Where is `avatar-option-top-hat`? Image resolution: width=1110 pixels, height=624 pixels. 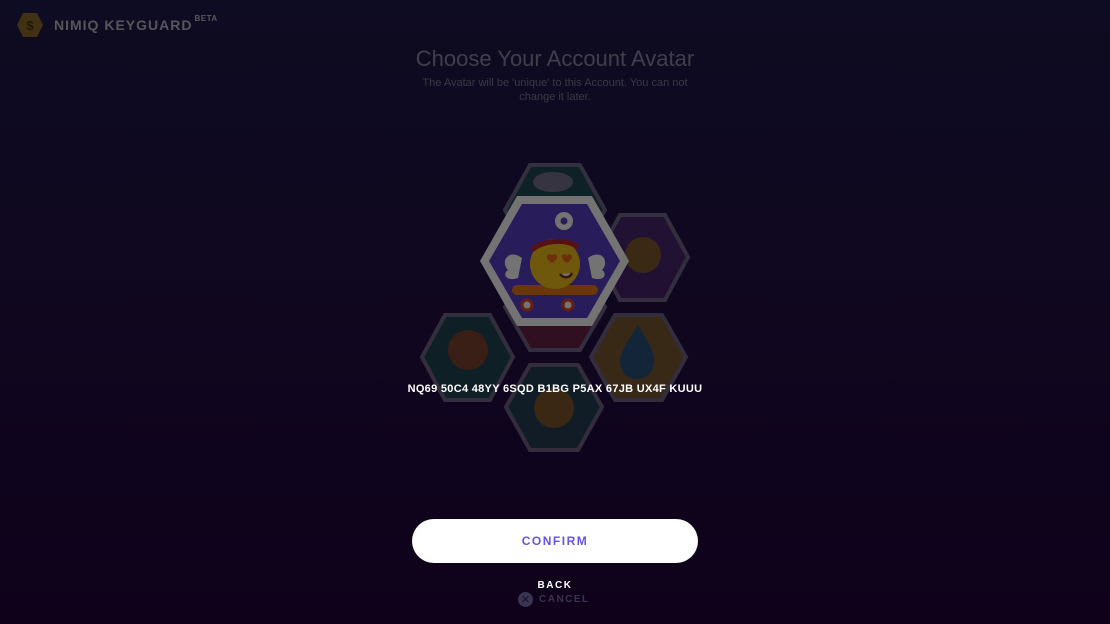 avatar-option-top-hat is located at coordinates (554, 407).